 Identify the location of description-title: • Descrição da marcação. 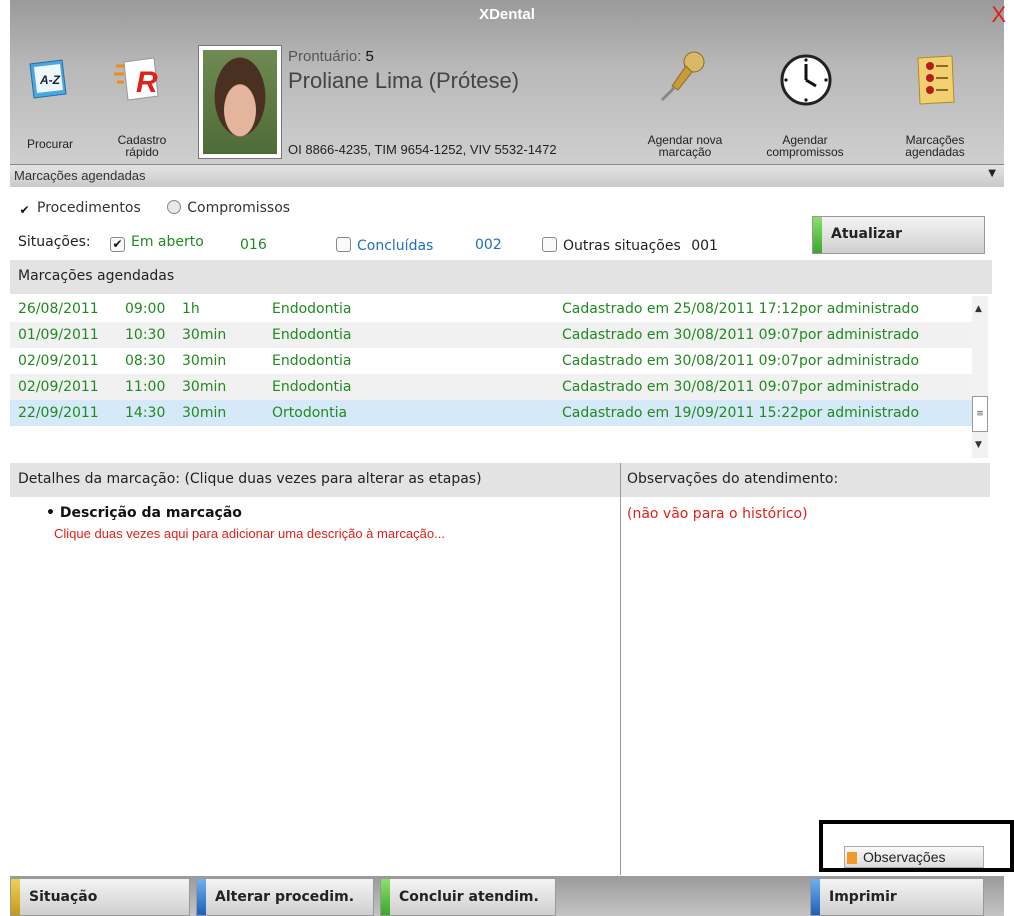
(144, 513).